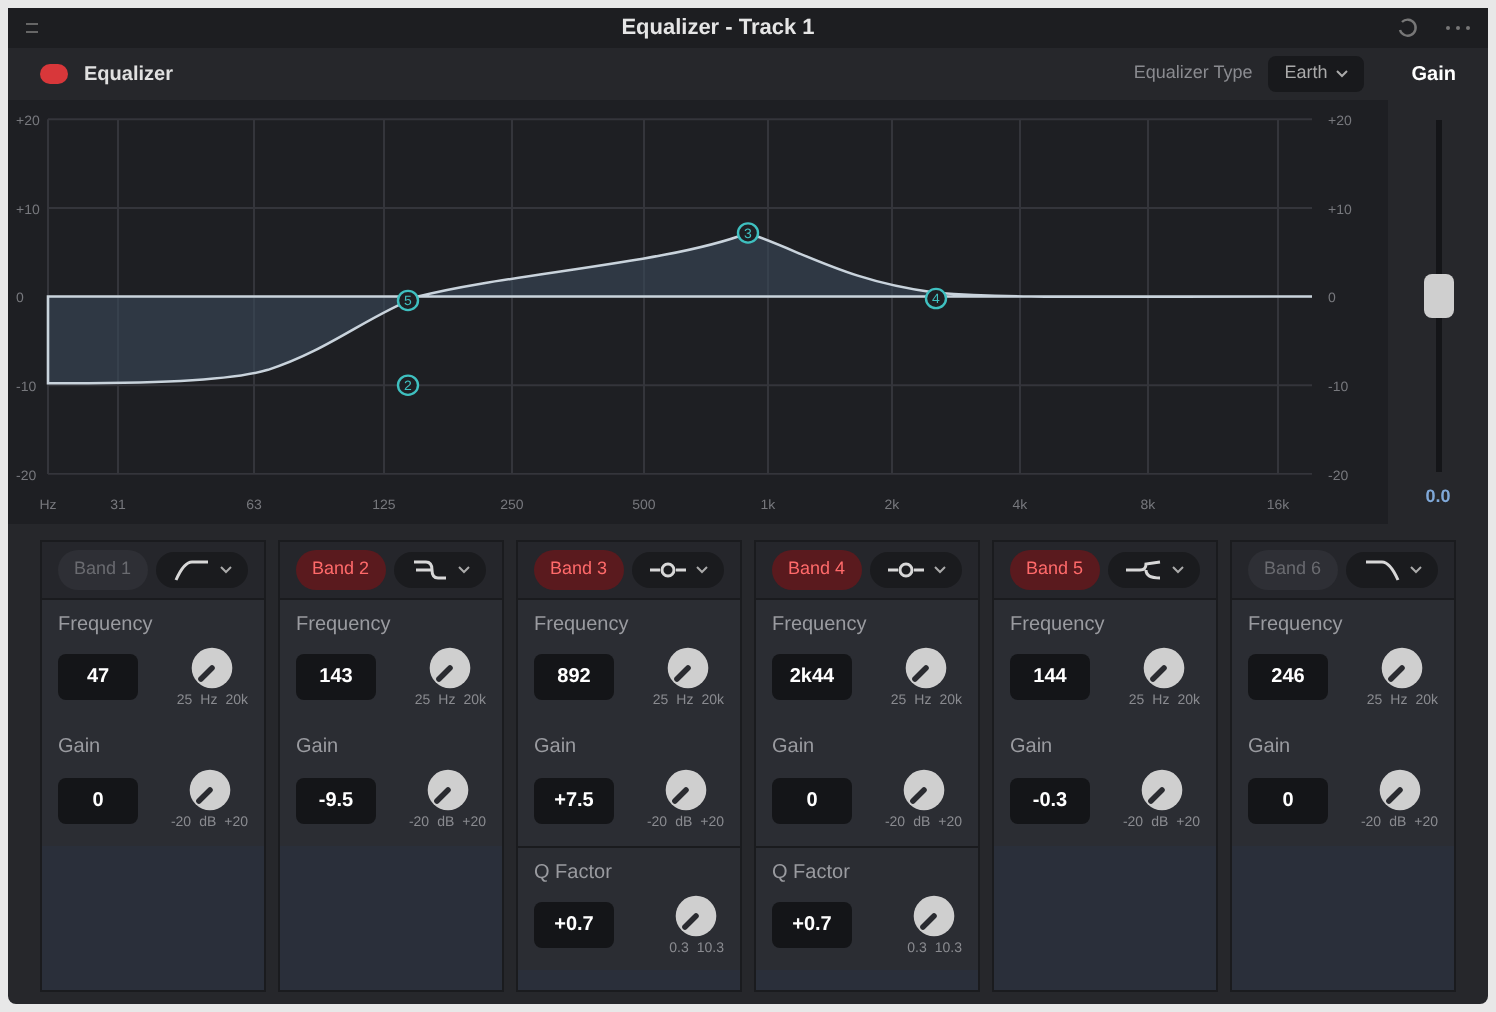 The height and width of the screenshot is (1012, 1496). I want to click on gain-slider-track, so click(1438, 296).